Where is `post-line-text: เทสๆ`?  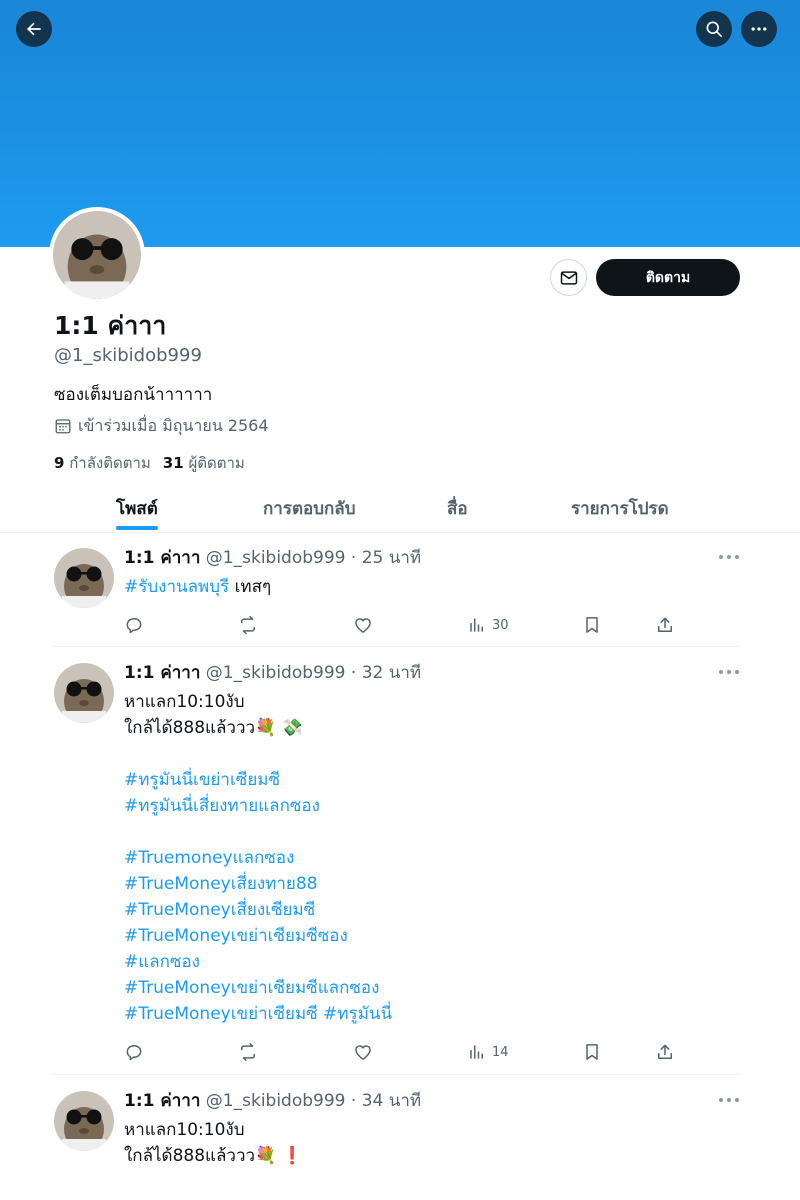
post-line-text: เทสๆ is located at coordinates (250, 587).